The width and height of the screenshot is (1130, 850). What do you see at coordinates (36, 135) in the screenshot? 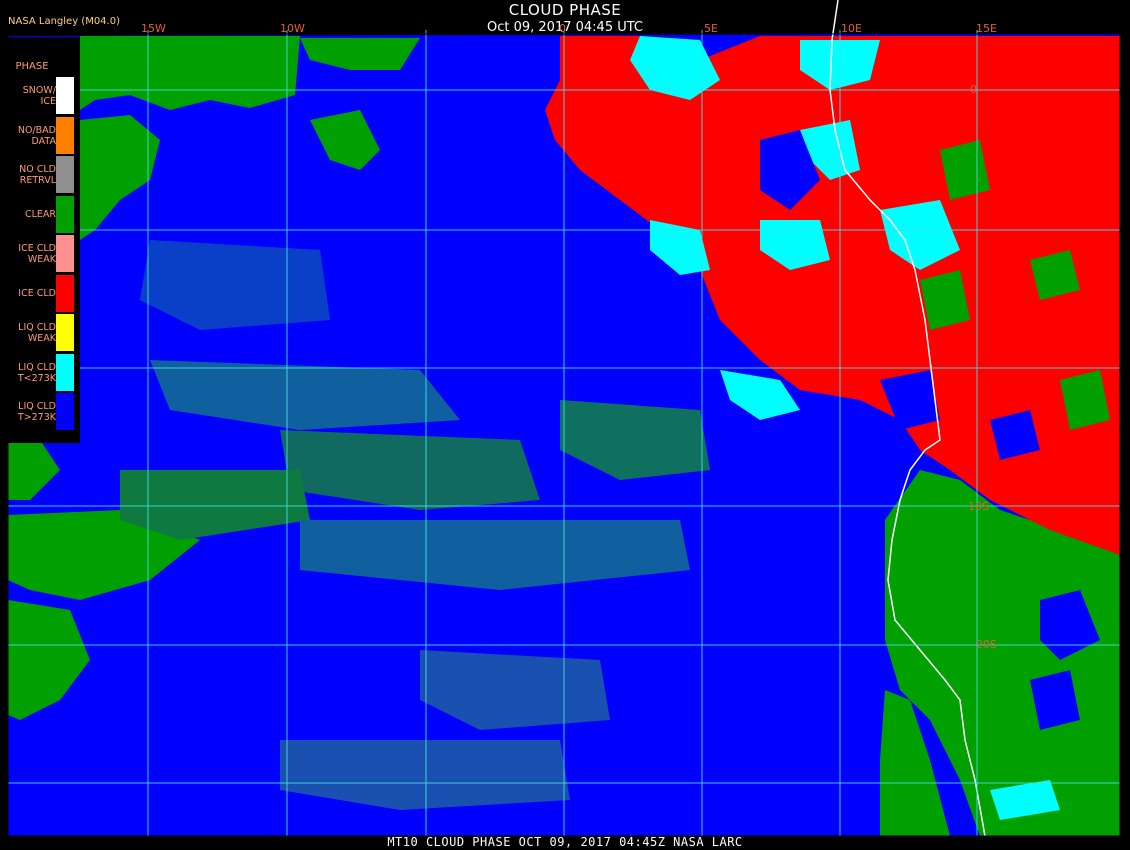
I see `legend-label: NO/BAD DATA` at bounding box center [36, 135].